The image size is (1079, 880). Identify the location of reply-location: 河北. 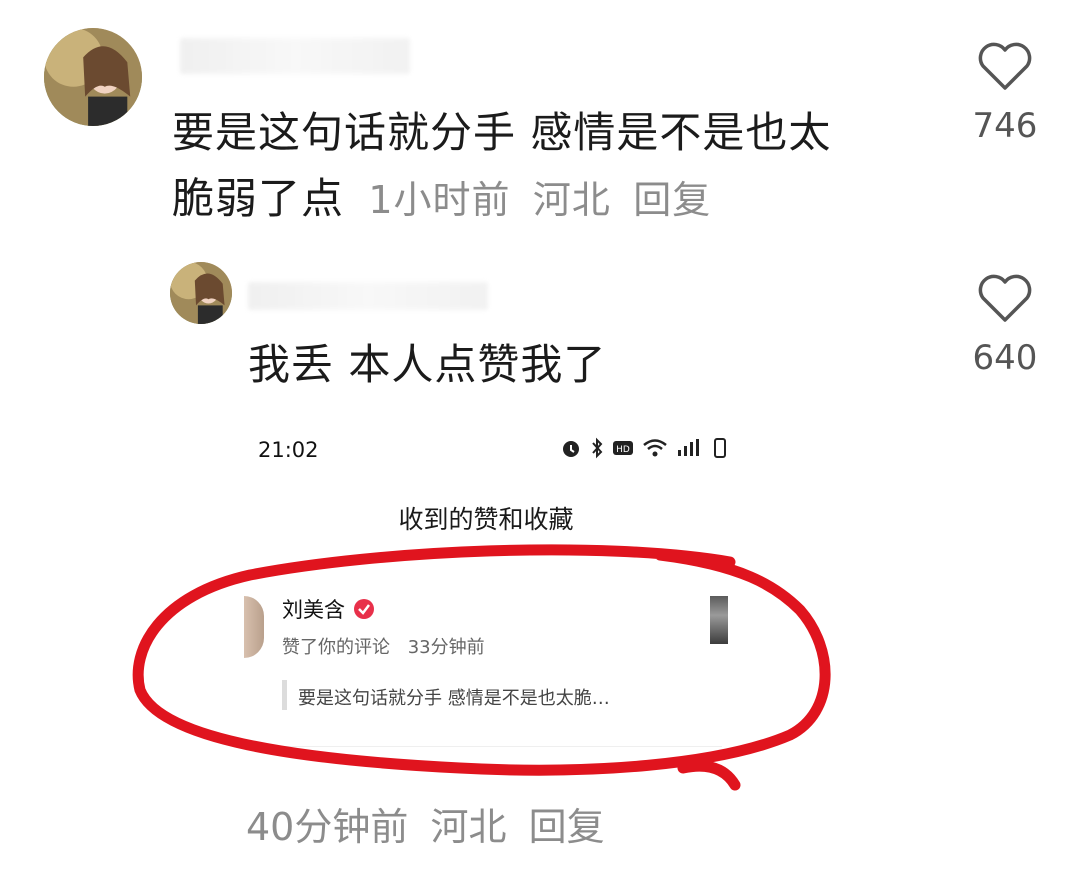
(468, 827).